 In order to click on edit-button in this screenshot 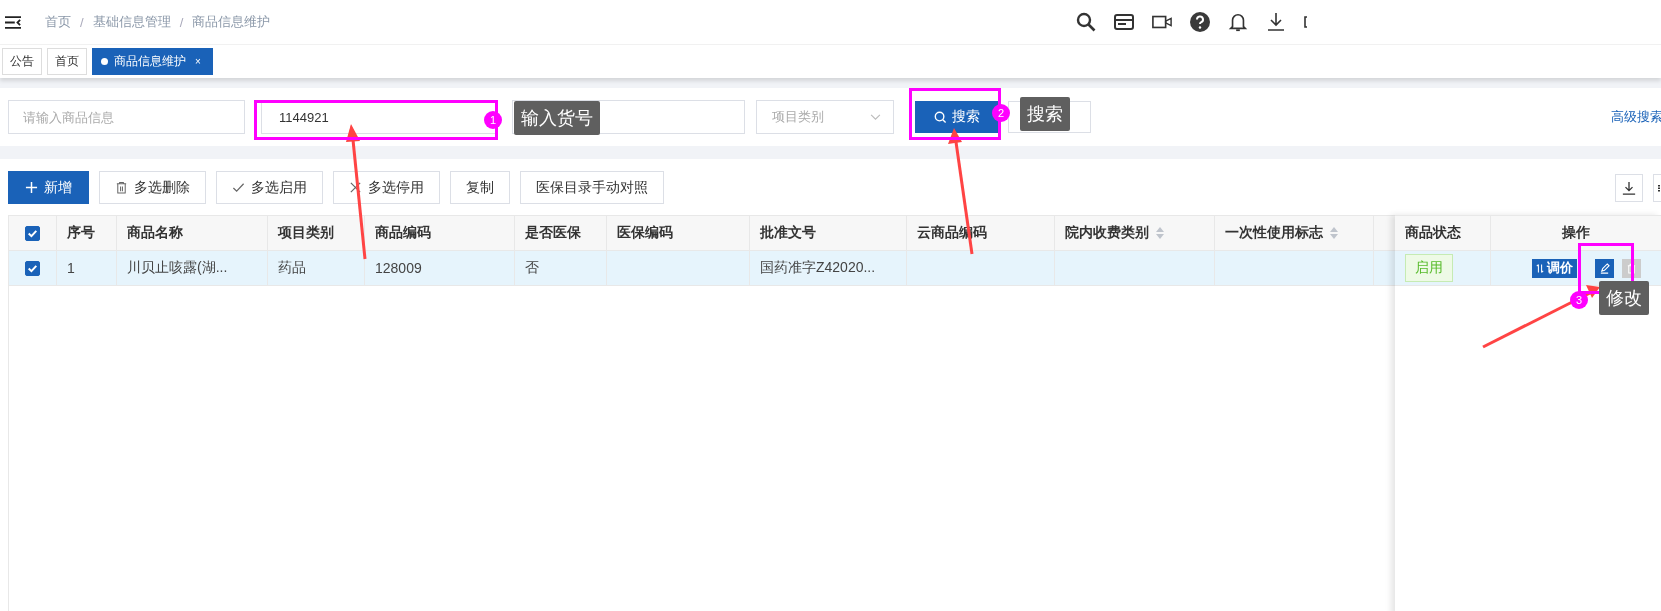, I will do `click(1604, 268)`.